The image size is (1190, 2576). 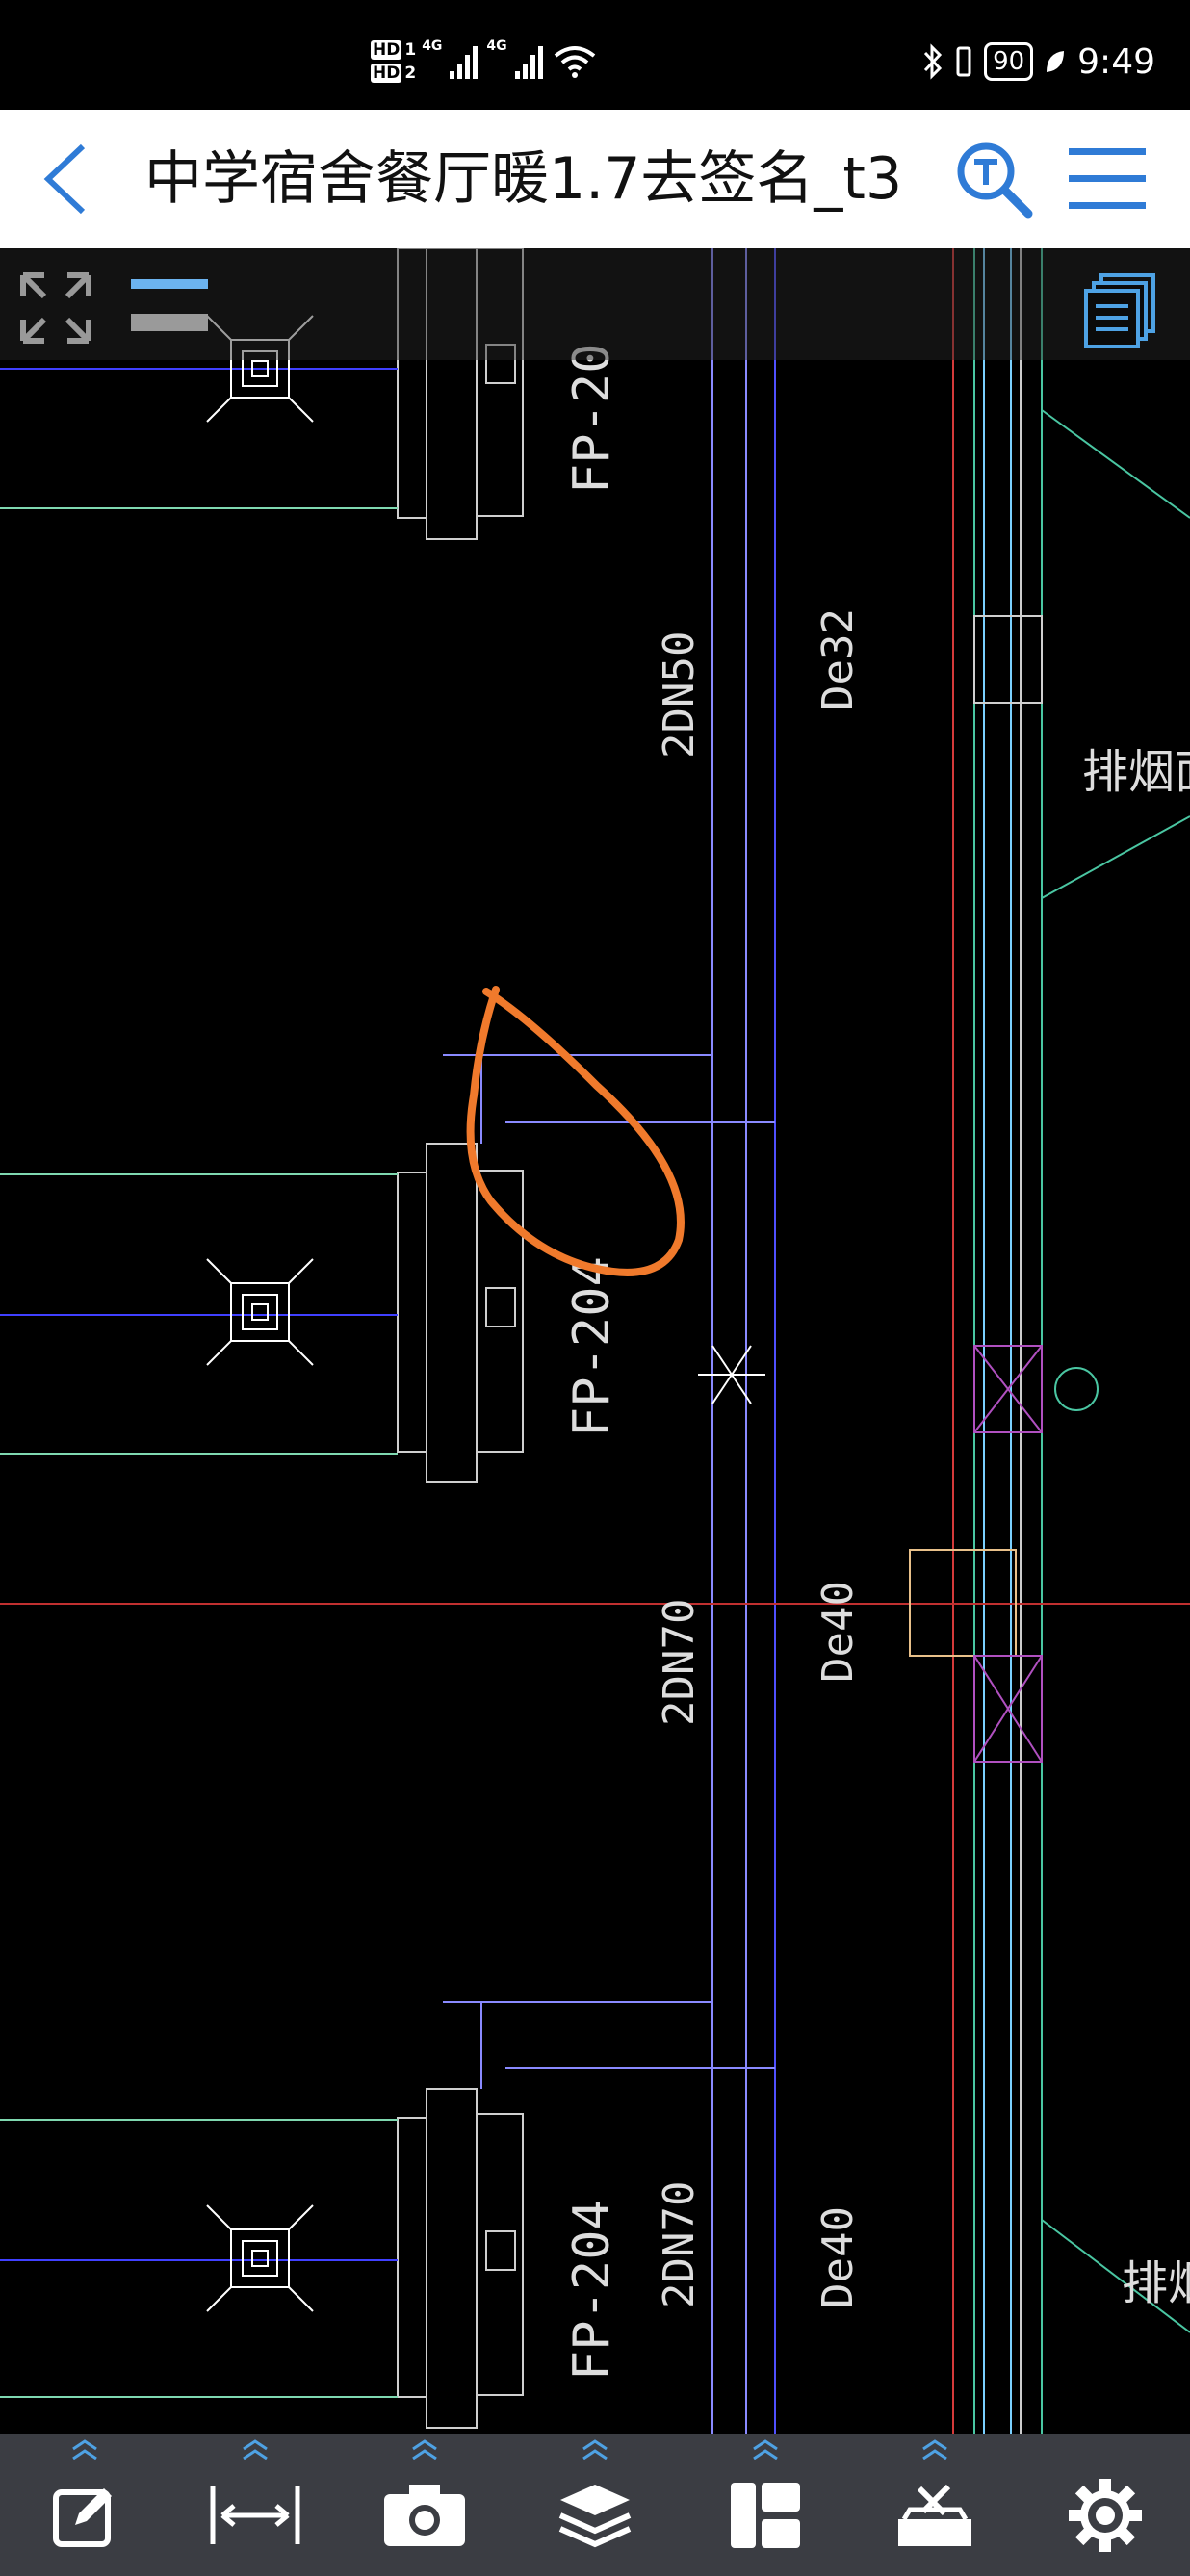 I want to click on layer-lines-icon, so click(x=170, y=305).